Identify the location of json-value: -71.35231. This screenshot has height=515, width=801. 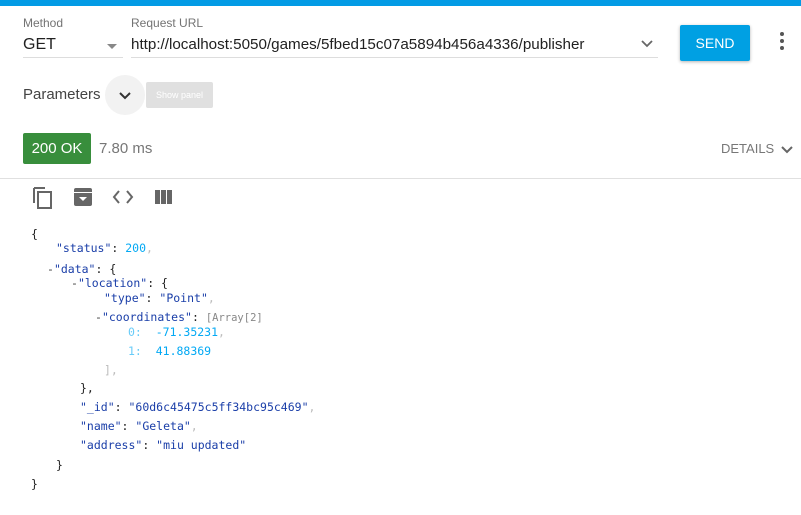
(187, 332).